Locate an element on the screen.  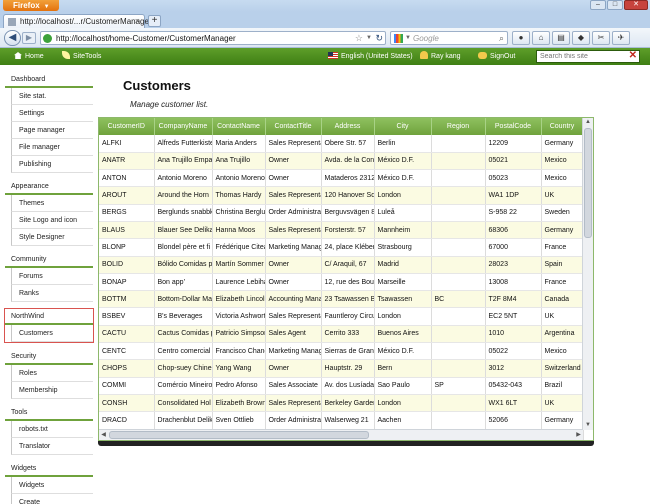
grid-horizontal-scrollbar: ◀ ▶ is located at coordinates (341, 434).